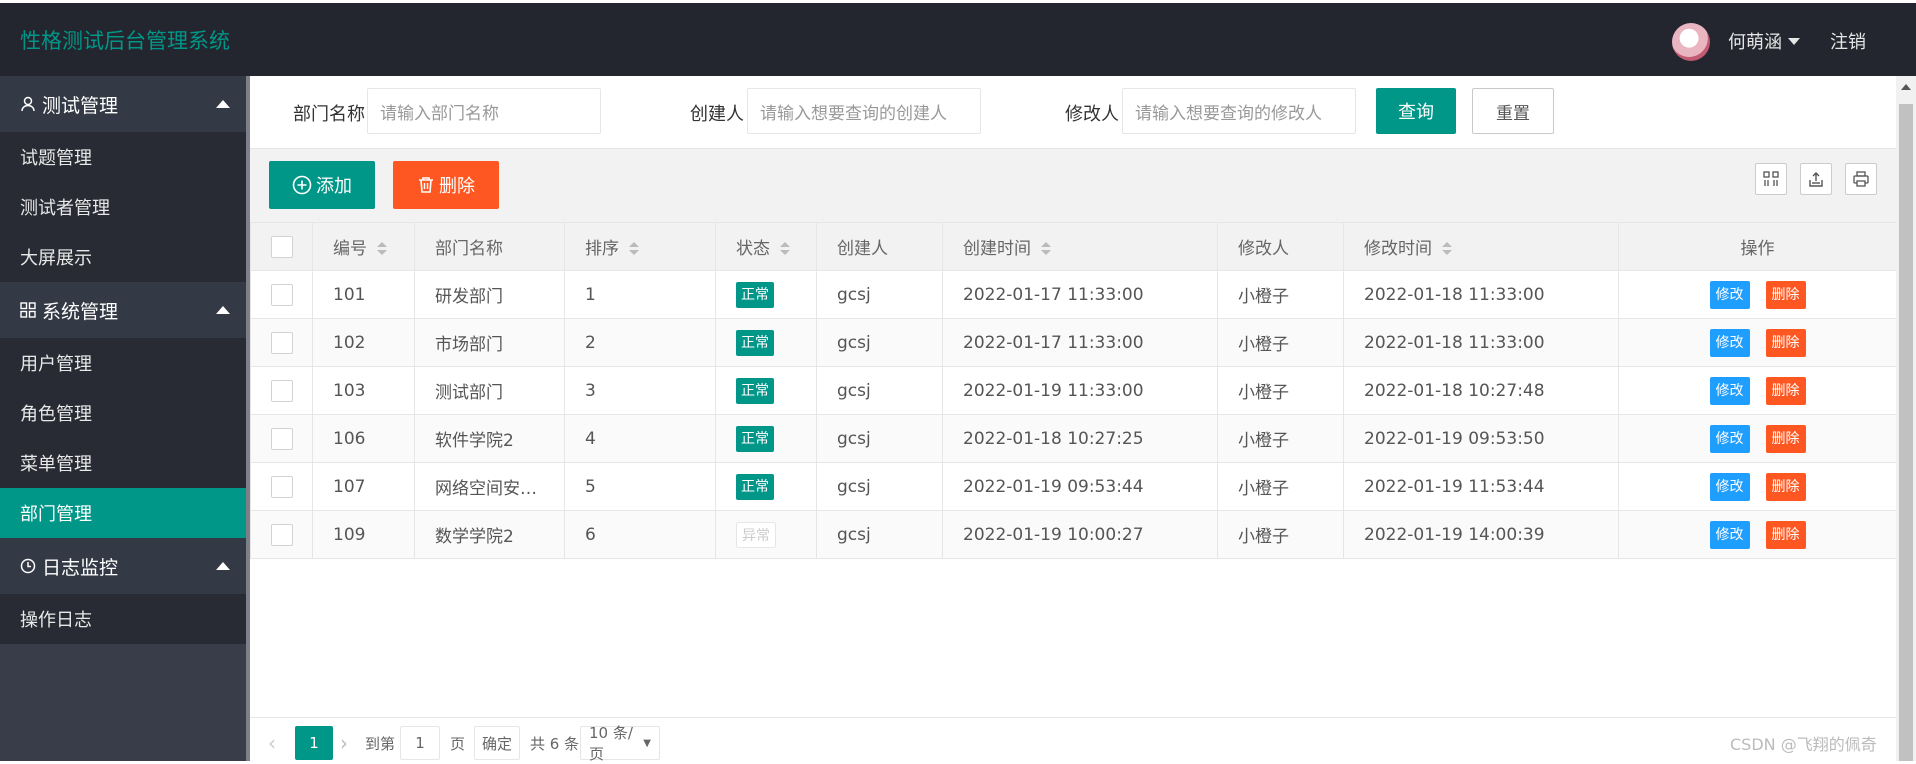 This screenshot has width=1916, height=764. I want to click on sidebar-item-departments: 部门管理, so click(123, 513).